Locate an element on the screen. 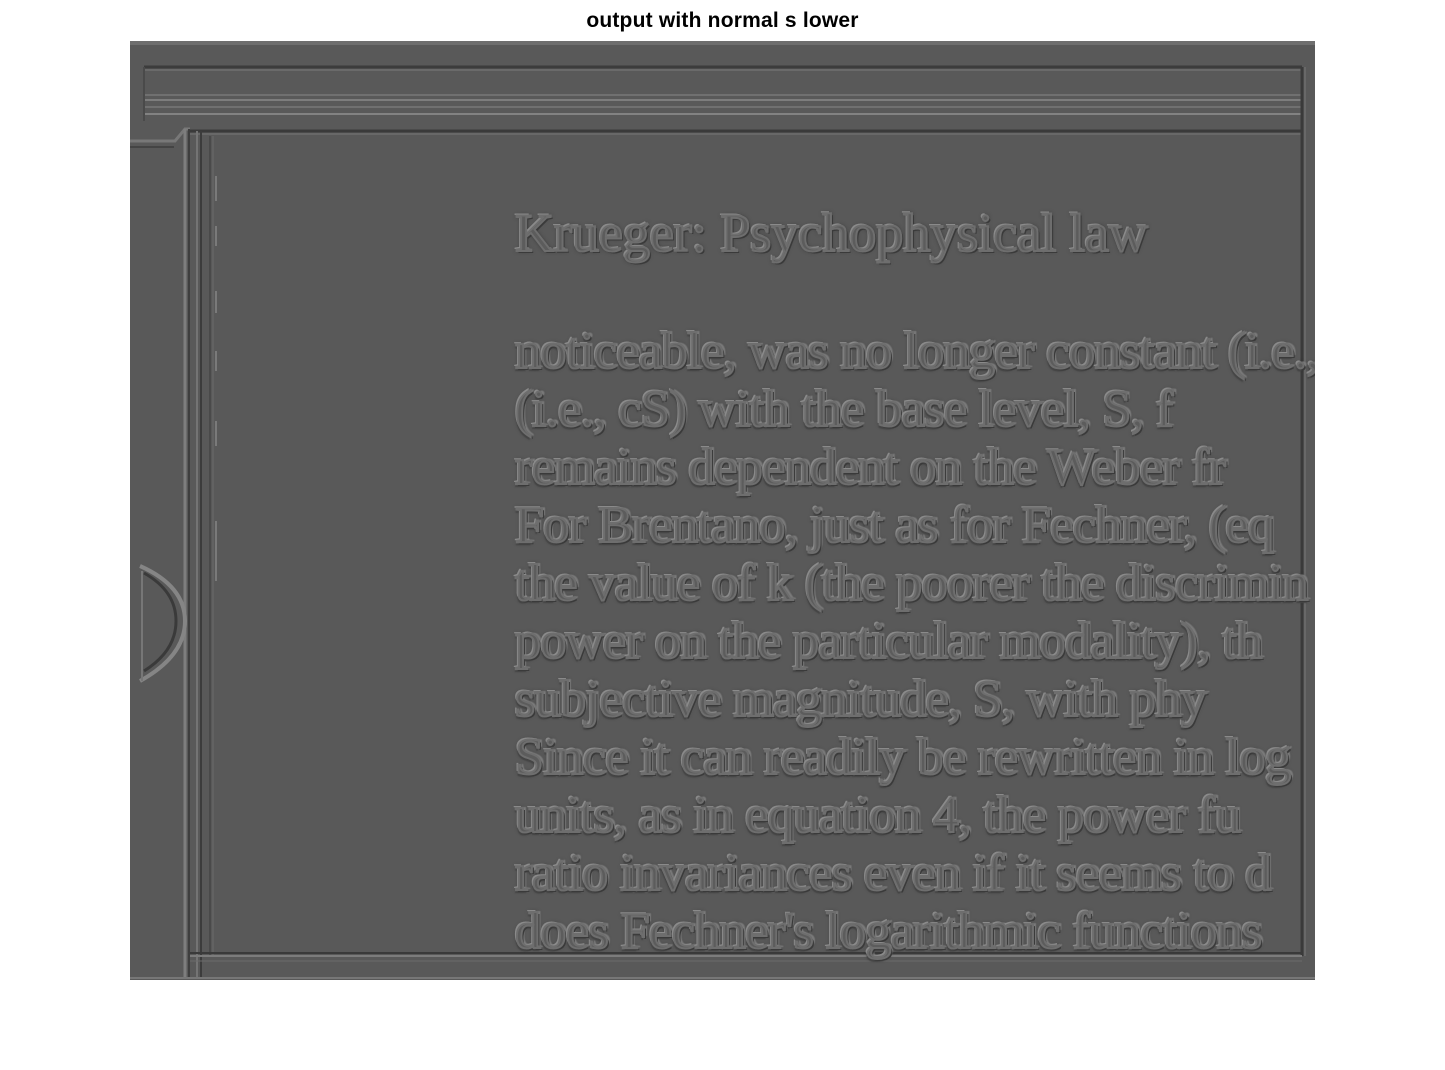 The width and height of the screenshot is (1445, 1070). text-line: power on the particular modality), th is located at coordinates (888, 641).